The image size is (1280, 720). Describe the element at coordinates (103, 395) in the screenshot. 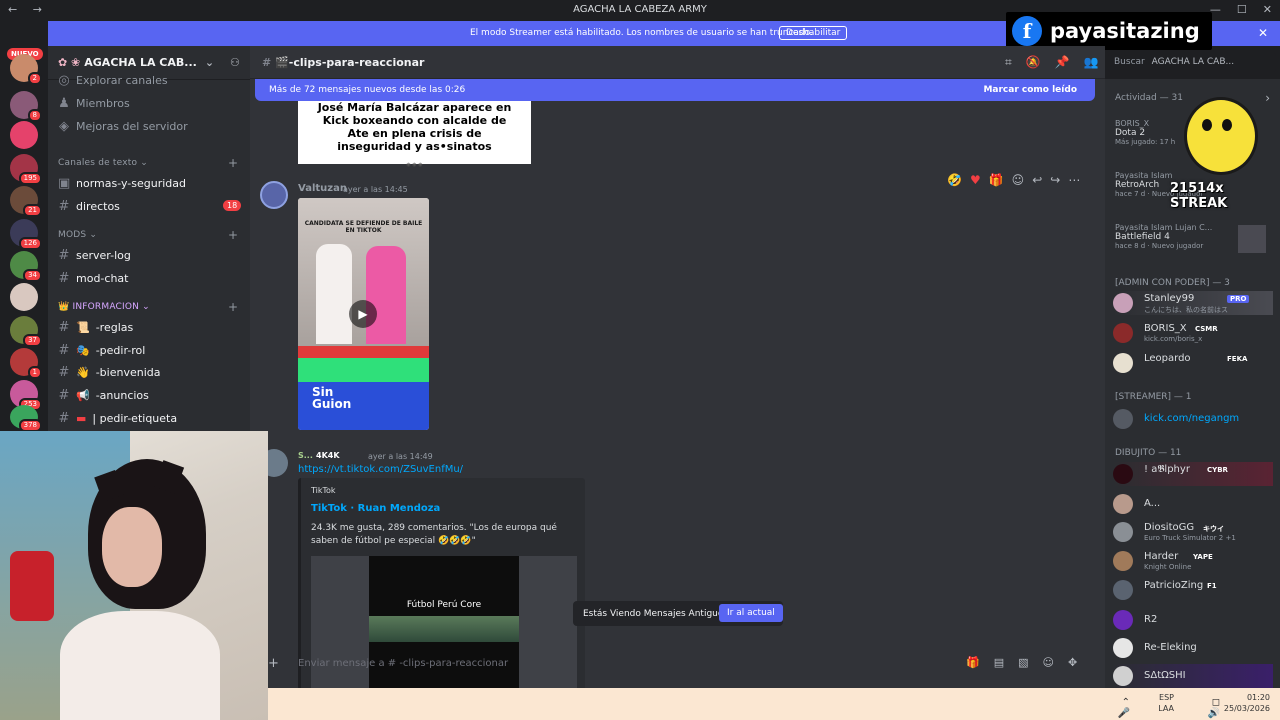

I see `channel-anuncios: # 📢 -anuncios` at that location.